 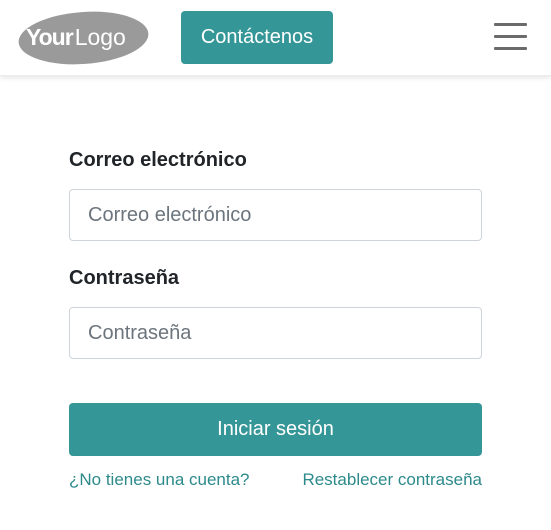 I want to click on top-header: YourLogo Contáctenos, so click(x=275, y=38).